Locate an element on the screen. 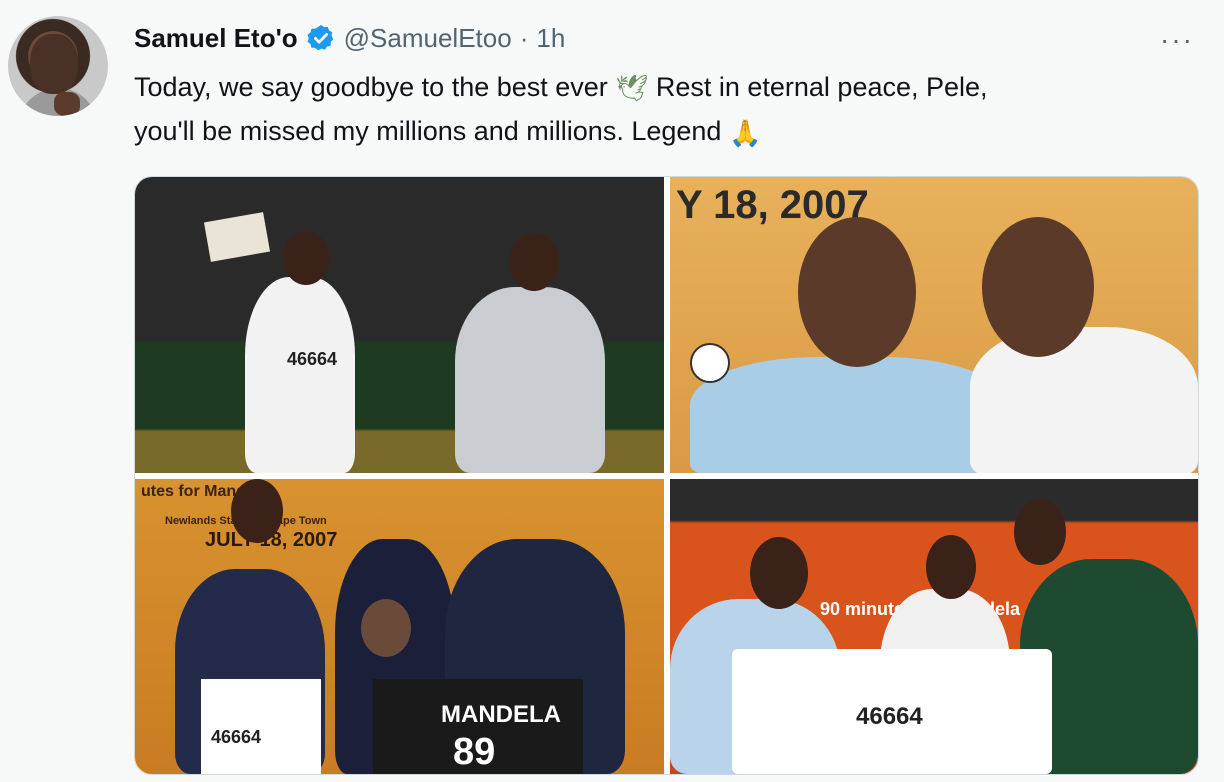 Image resolution: width=1224 pixels, height=782 pixels. player-head is located at coordinates (306, 258).